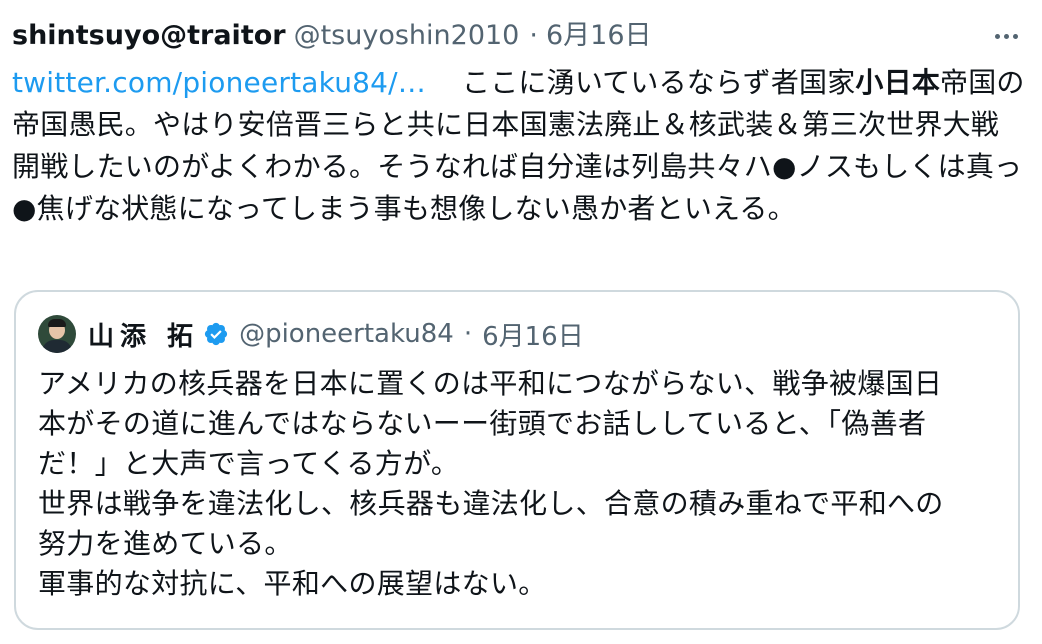 The image size is (1042, 644). What do you see at coordinates (533, 334) in the screenshot?
I see `quote-date: 6月16日` at bounding box center [533, 334].